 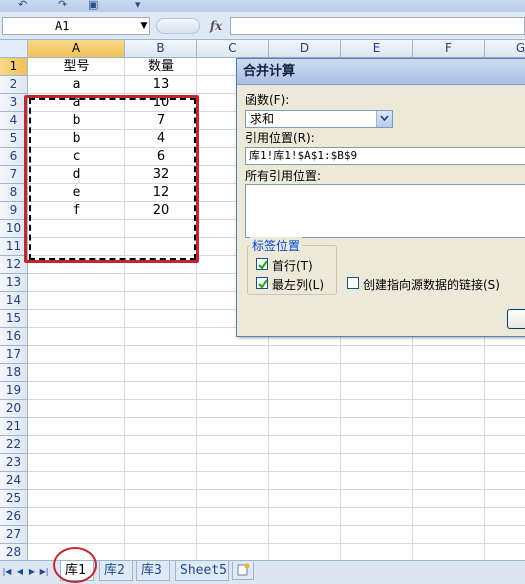 I want to click on formula-bar: A1 ▼ fx, so click(x=262, y=26).